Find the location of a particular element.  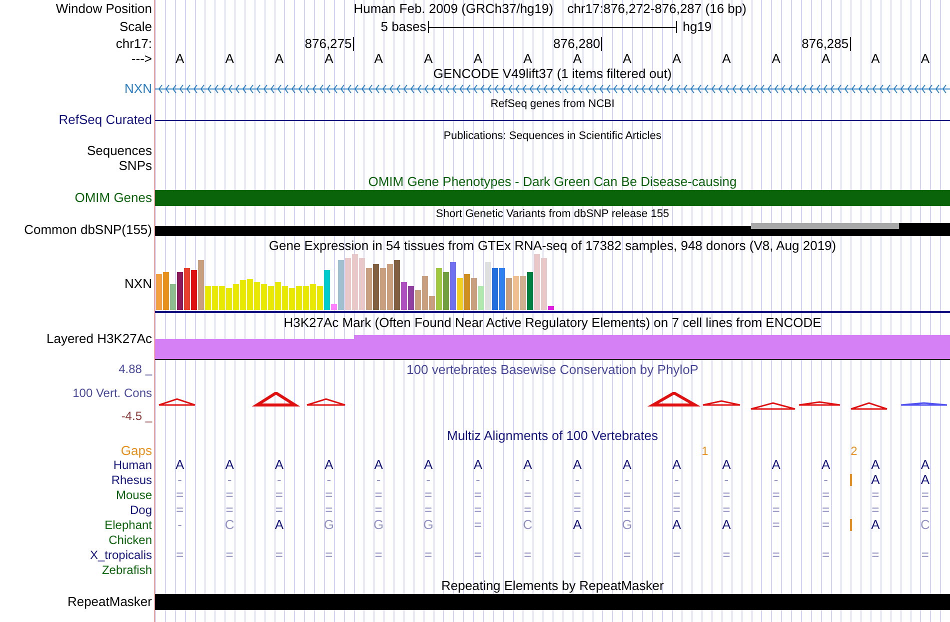

aligned-base: C is located at coordinates (527, 525).